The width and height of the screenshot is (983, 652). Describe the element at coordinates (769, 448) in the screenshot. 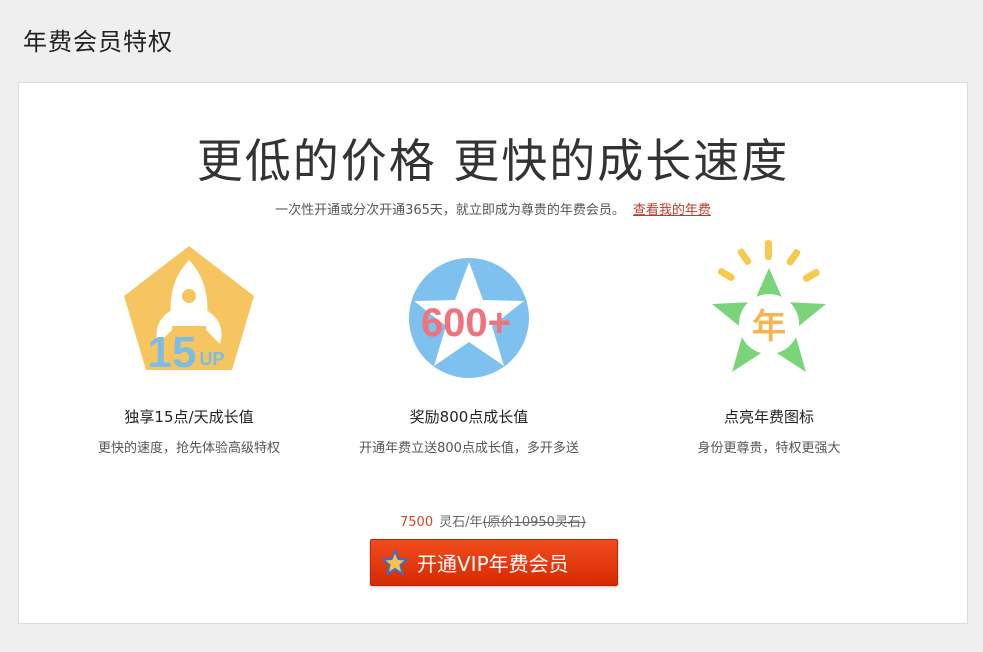

I see `feature-desc: 身份更尊贵，特权更强大` at that location.